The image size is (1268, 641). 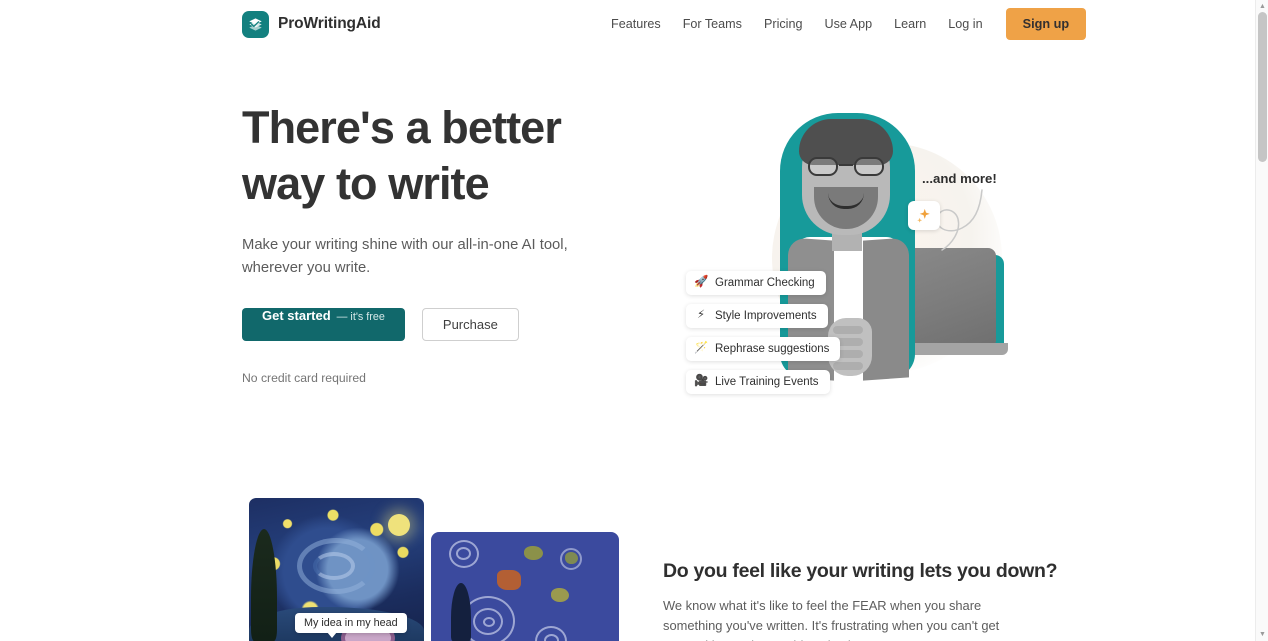 I want to click on get-started-button: Get started — it's free, so click(x=323, y=324).